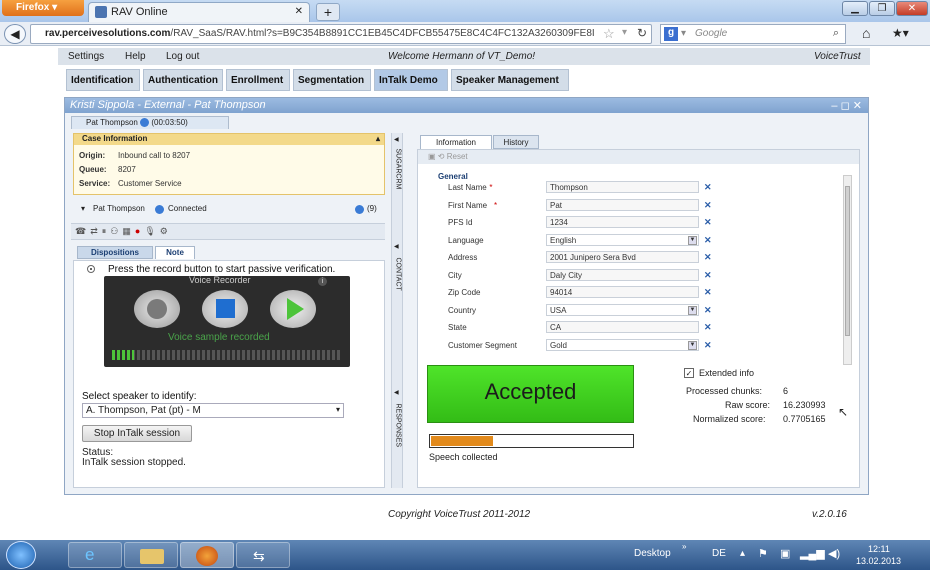  Describe the element at coordinates (95, 555) in the screenshot. I see `ie-taskbar-icon: e` at that location.